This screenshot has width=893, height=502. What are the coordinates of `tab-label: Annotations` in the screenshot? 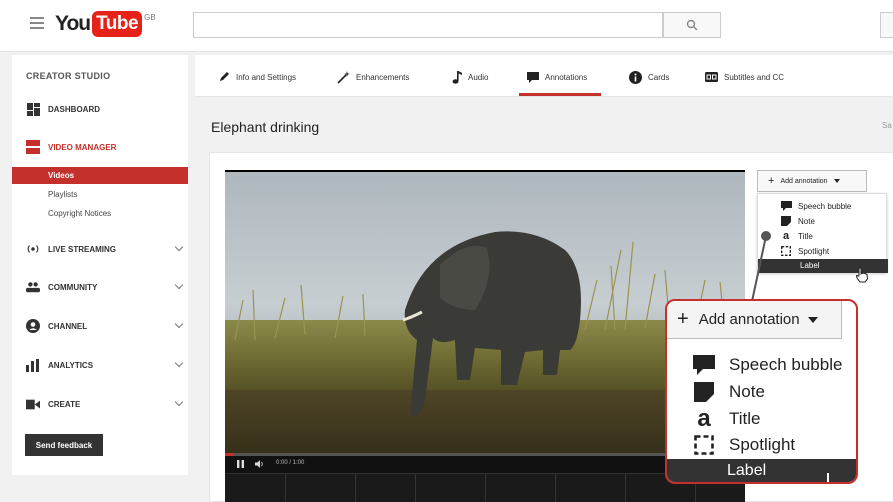 It's located at (566, 77).